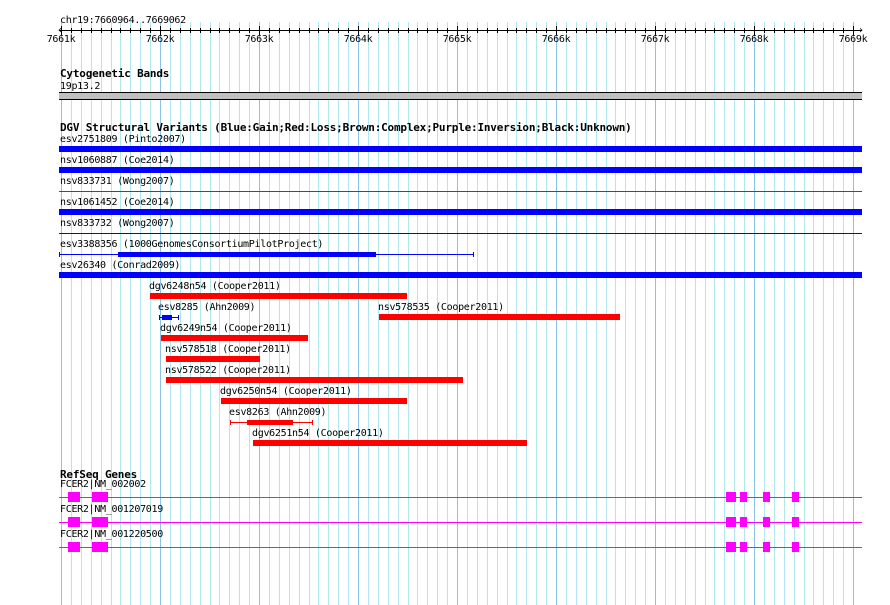 The image size is (890, 605). Describe the element at coordinates (228, 349) in the screenshot. I see `variant-label: nsv578518 (Cooper2011)` at that location.